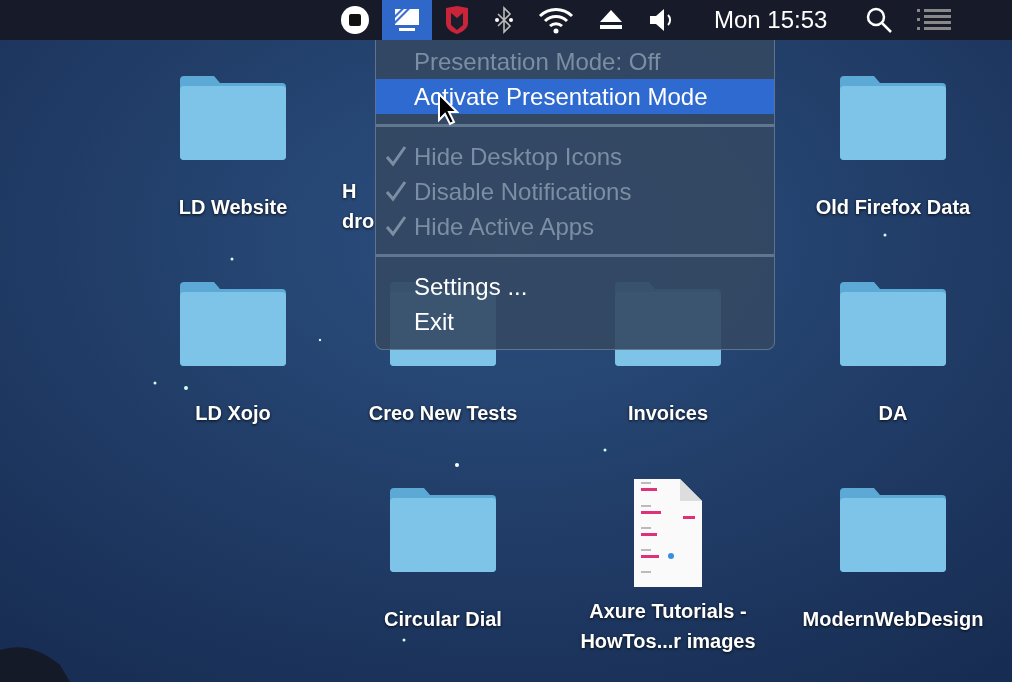 Image resolution: width=1012 pixels, height=682 pixels. I want to click on document-icon, so click(668, 533).